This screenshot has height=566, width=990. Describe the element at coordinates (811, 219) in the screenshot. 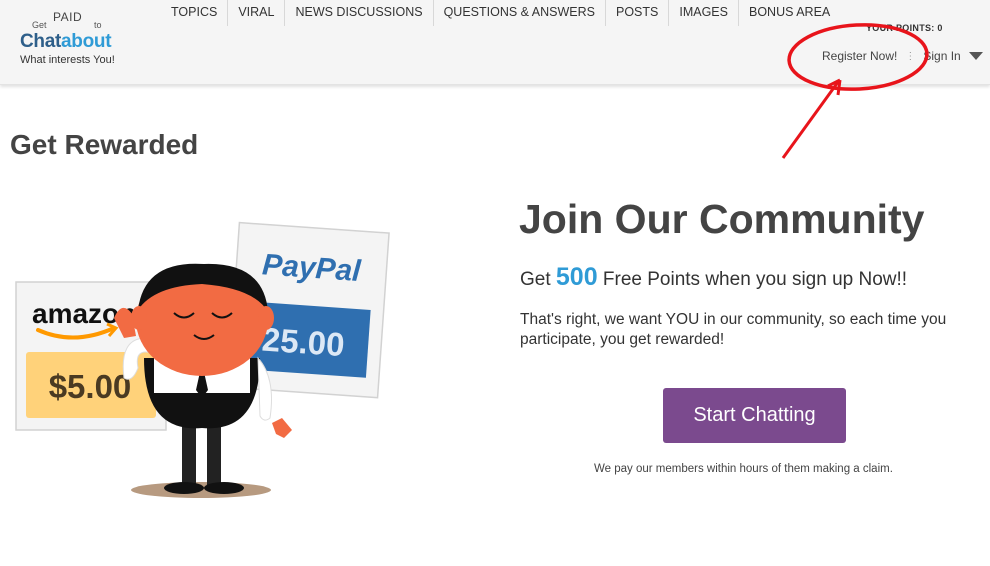

I see `join-title-bold: Community` at that location.